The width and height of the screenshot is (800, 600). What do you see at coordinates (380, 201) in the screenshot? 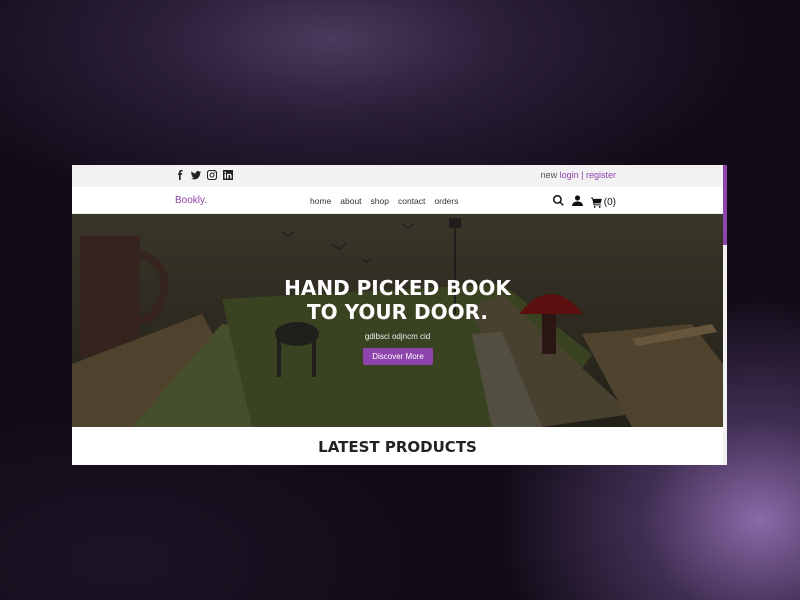
I see `nav-link-shop: shop` at bounding box center [380, 201].